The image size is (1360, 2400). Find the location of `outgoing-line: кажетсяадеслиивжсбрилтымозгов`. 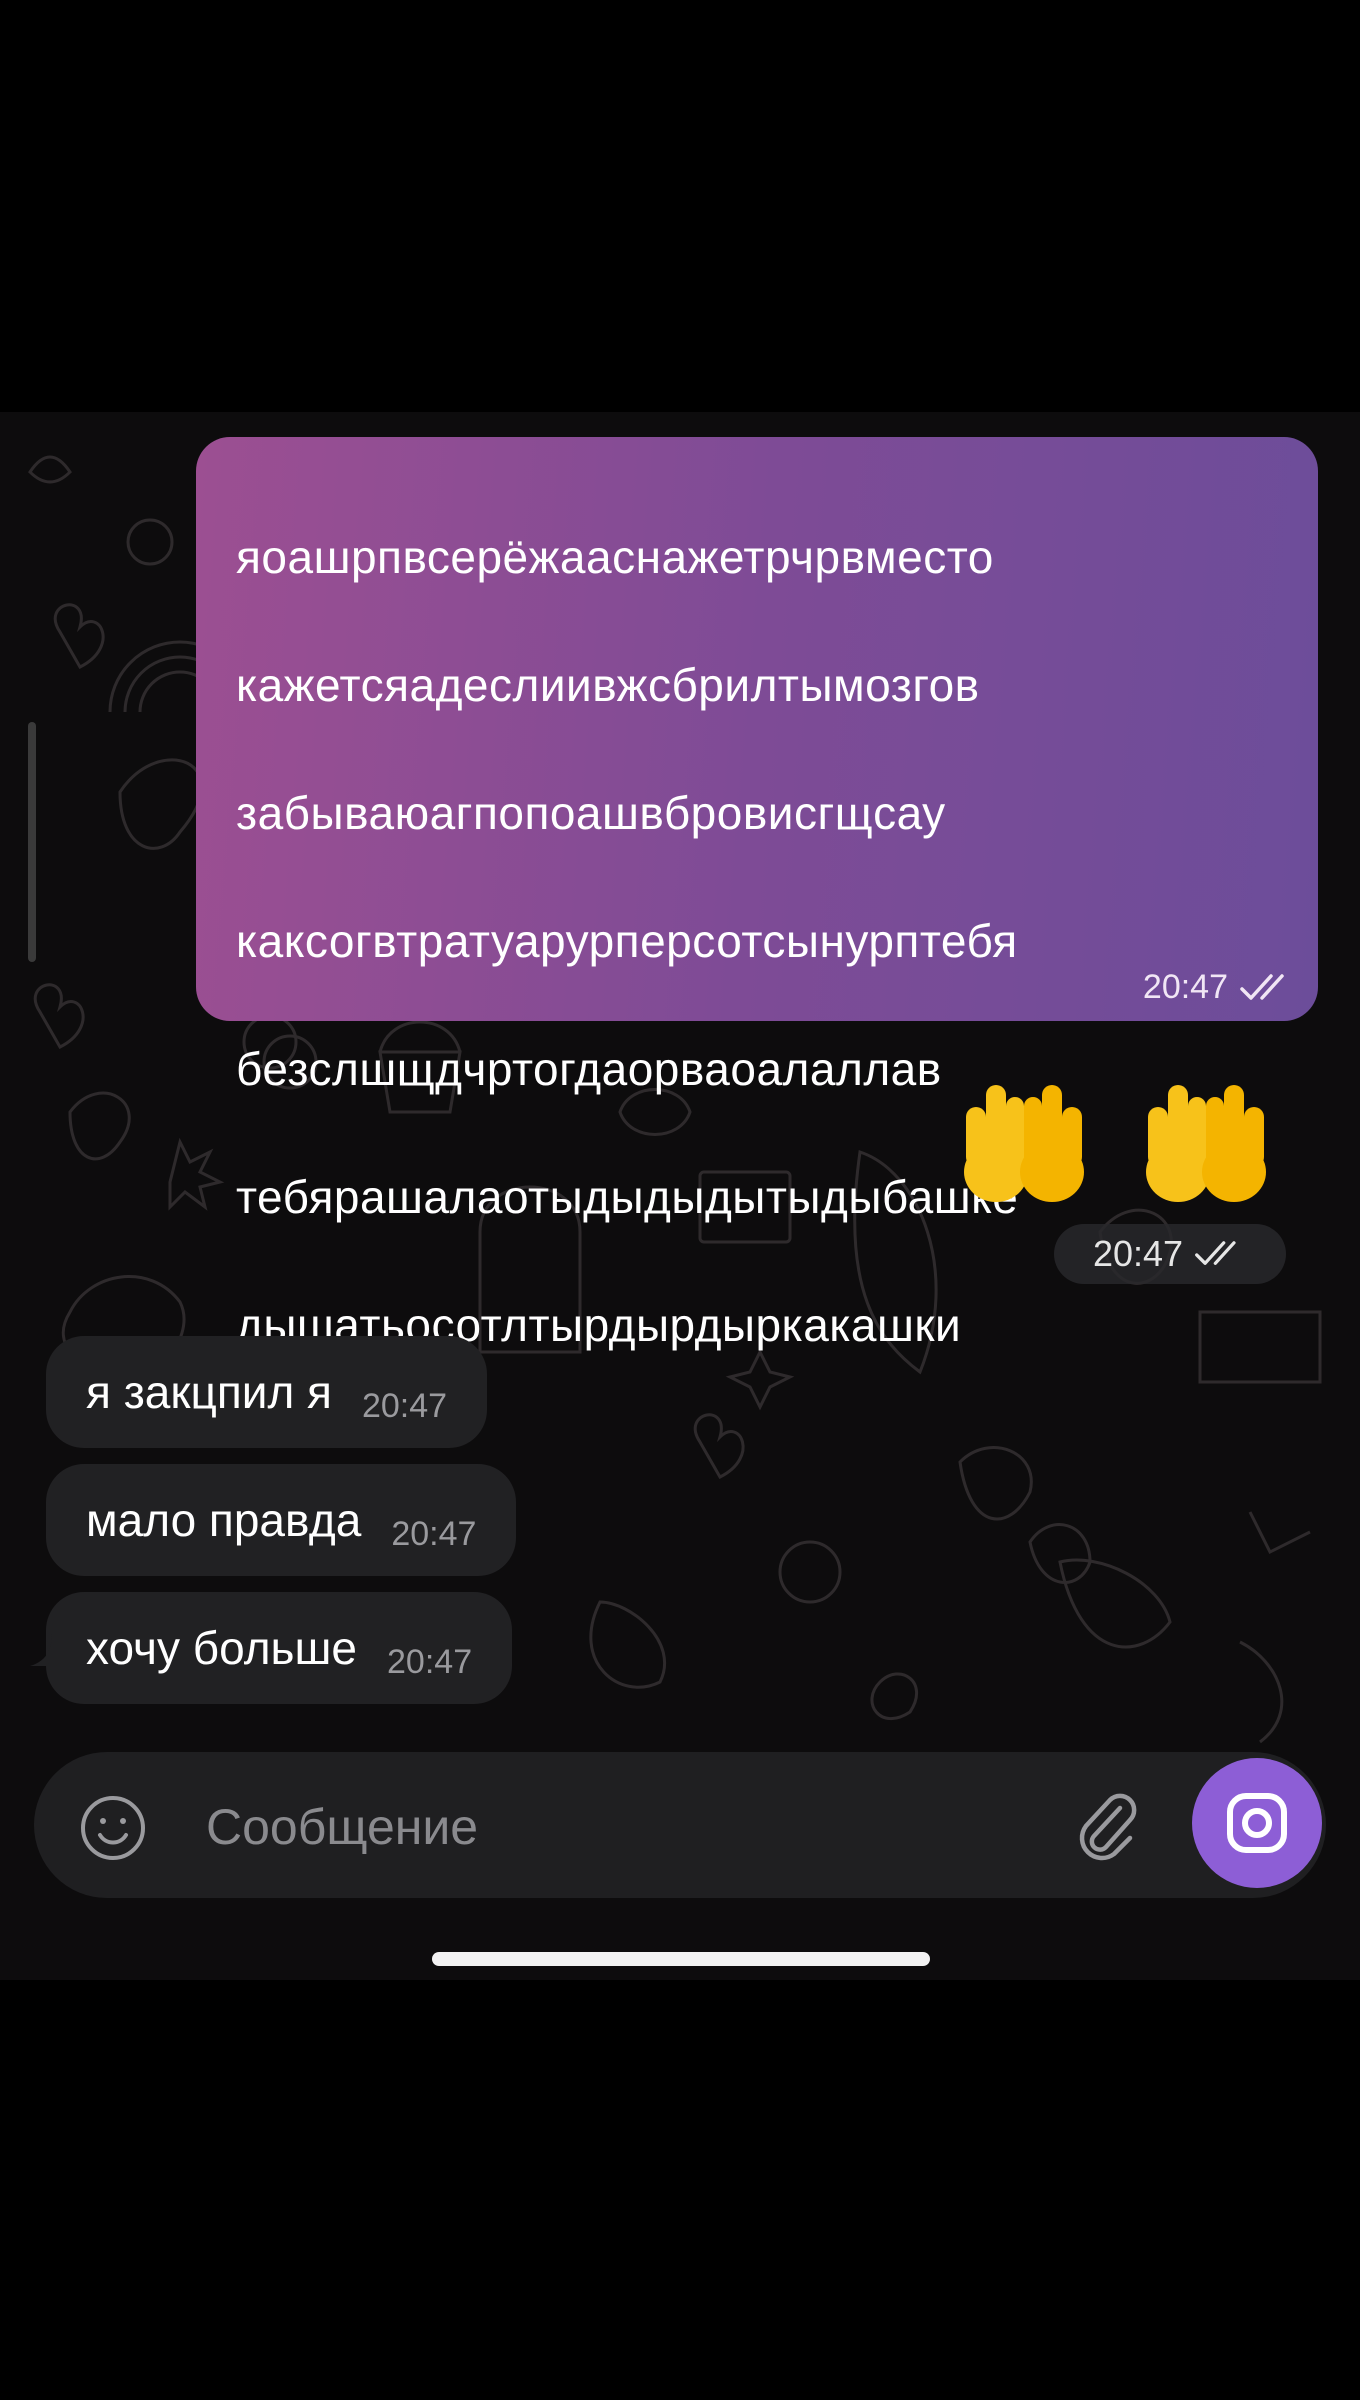

outgoing-line: кажетсяадеслиивжсбрилтымозгов is located at coordinates (608, 685).